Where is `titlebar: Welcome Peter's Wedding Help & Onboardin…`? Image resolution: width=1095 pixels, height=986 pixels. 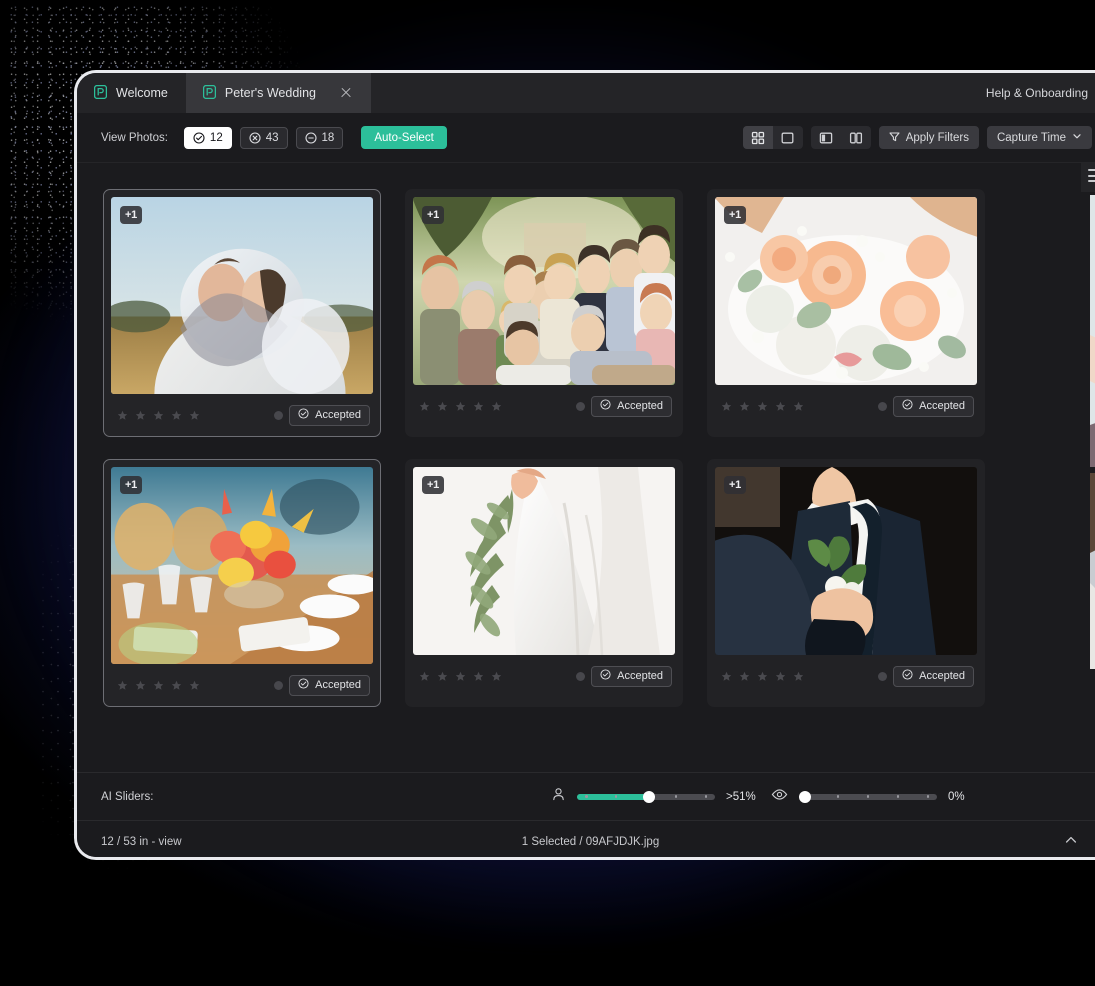
titlebar: Welcome Peter's Wedding Help & Onboardin… is located at coordinates (586, 93).